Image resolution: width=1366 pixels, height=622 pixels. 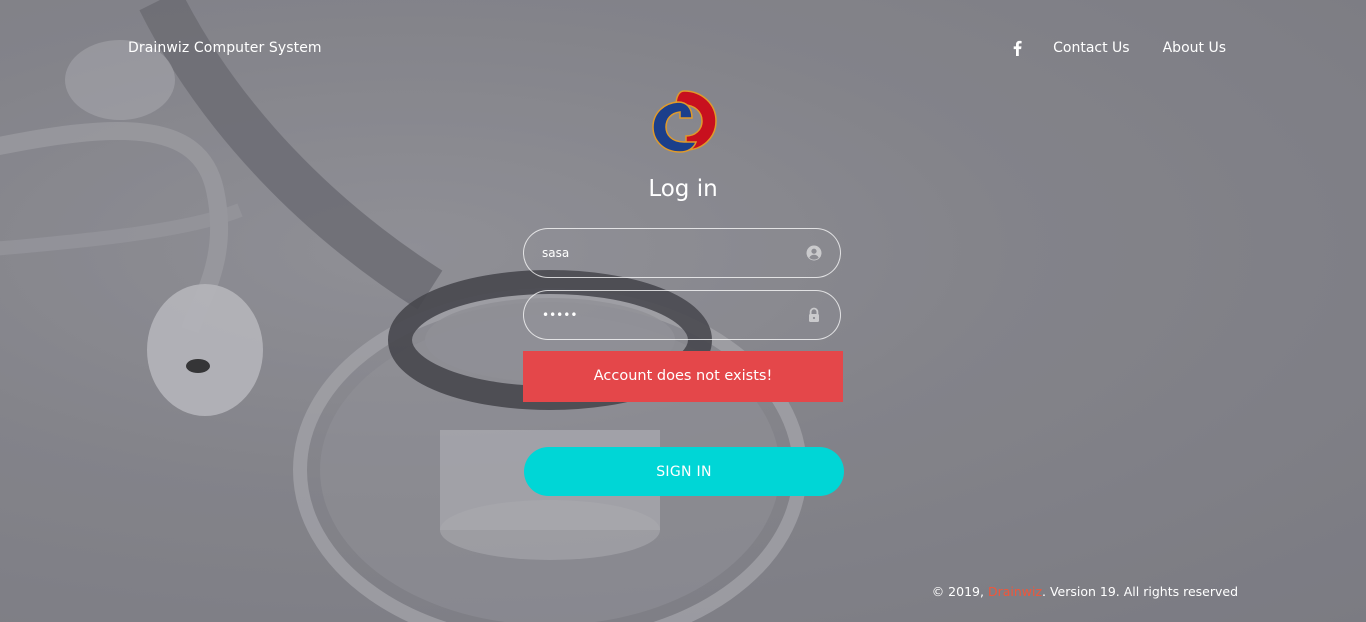 I want to click on login-title: Log in, so click(x=683, y=189).